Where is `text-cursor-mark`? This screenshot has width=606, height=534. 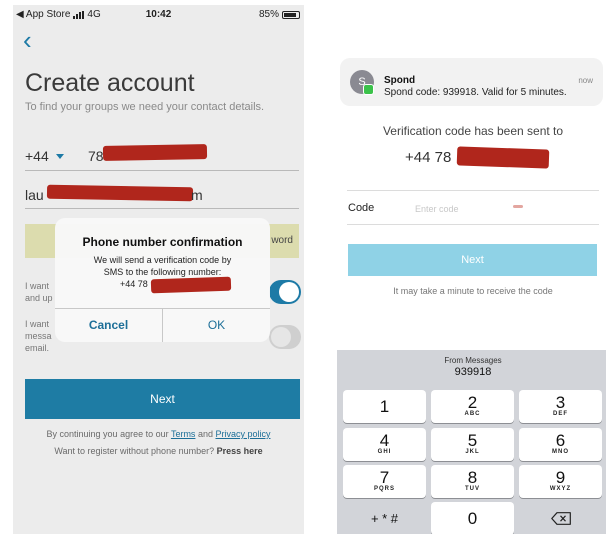
text-cursor-mark is located at coordinates (518, 206).